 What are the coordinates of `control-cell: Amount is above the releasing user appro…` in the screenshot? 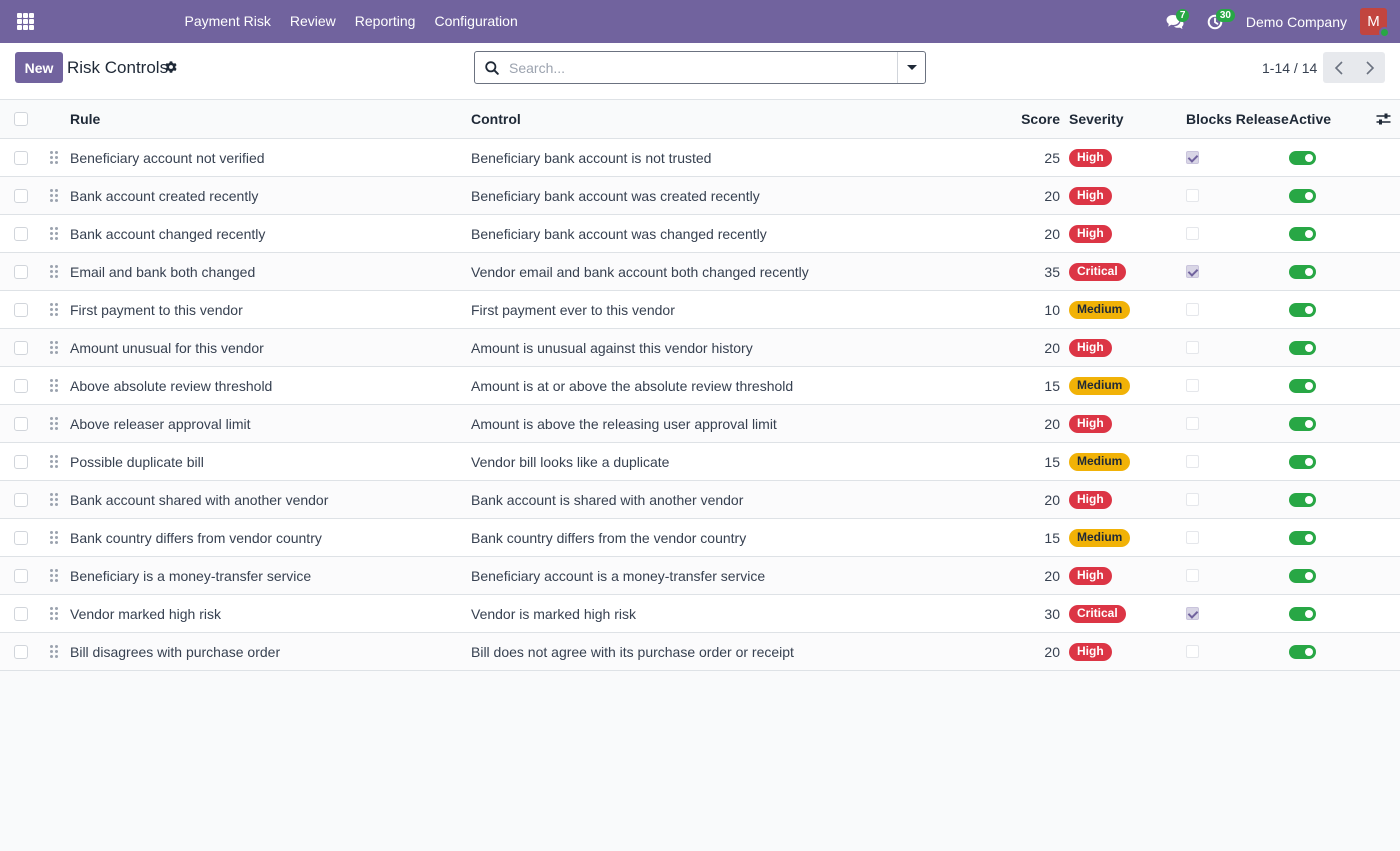 It's located at (624, 423).